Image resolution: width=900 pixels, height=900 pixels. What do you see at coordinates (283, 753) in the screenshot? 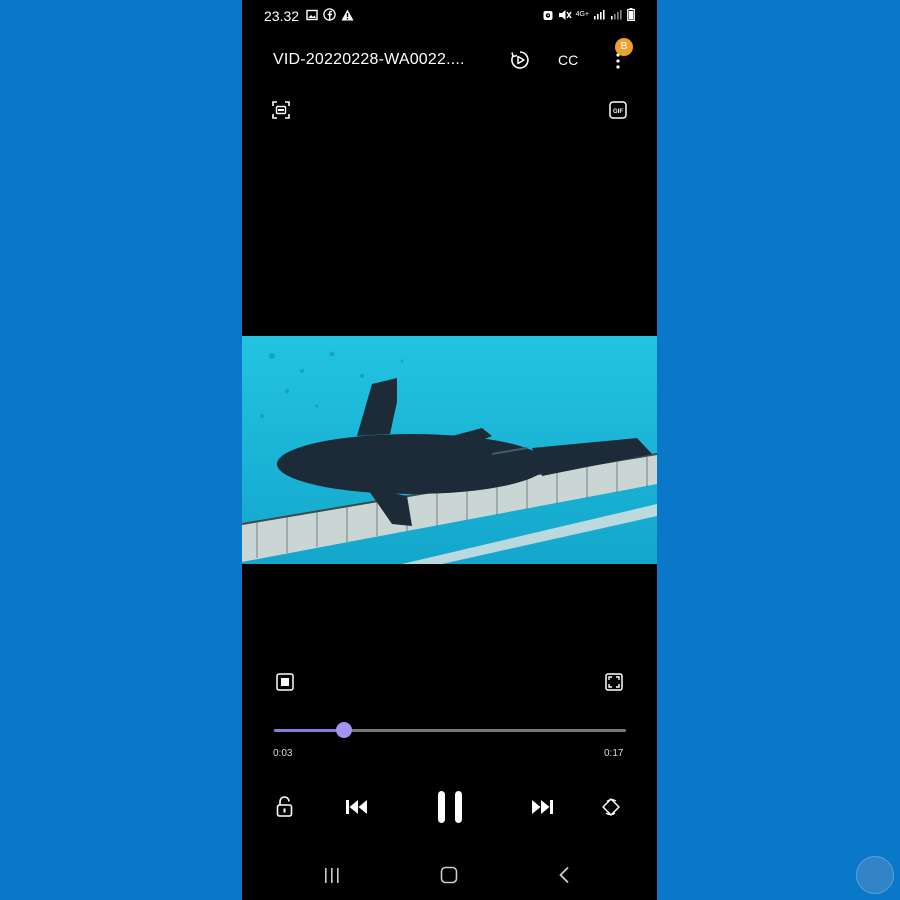
I see `current-time: 0:03` at bounding box center [283, 753].